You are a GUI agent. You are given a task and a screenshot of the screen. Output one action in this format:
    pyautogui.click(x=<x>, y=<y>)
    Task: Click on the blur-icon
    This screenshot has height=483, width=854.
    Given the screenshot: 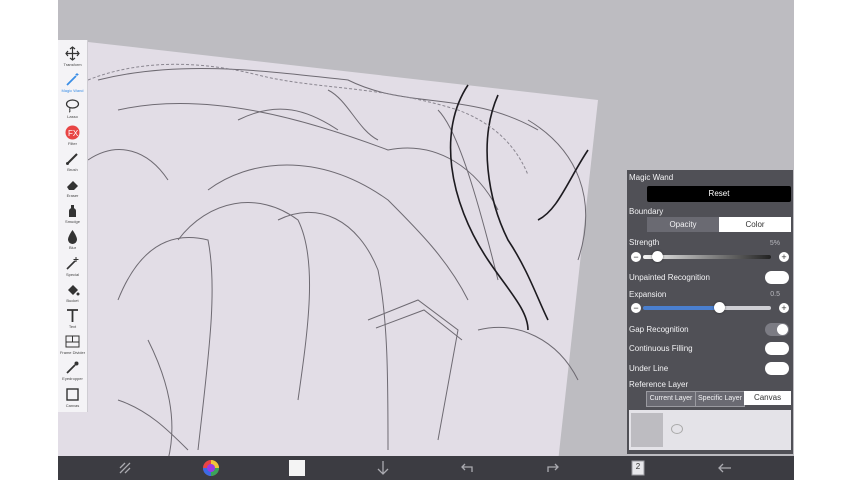 What is the action you would take?
    pyautogui.click(x=72, y=237)
    